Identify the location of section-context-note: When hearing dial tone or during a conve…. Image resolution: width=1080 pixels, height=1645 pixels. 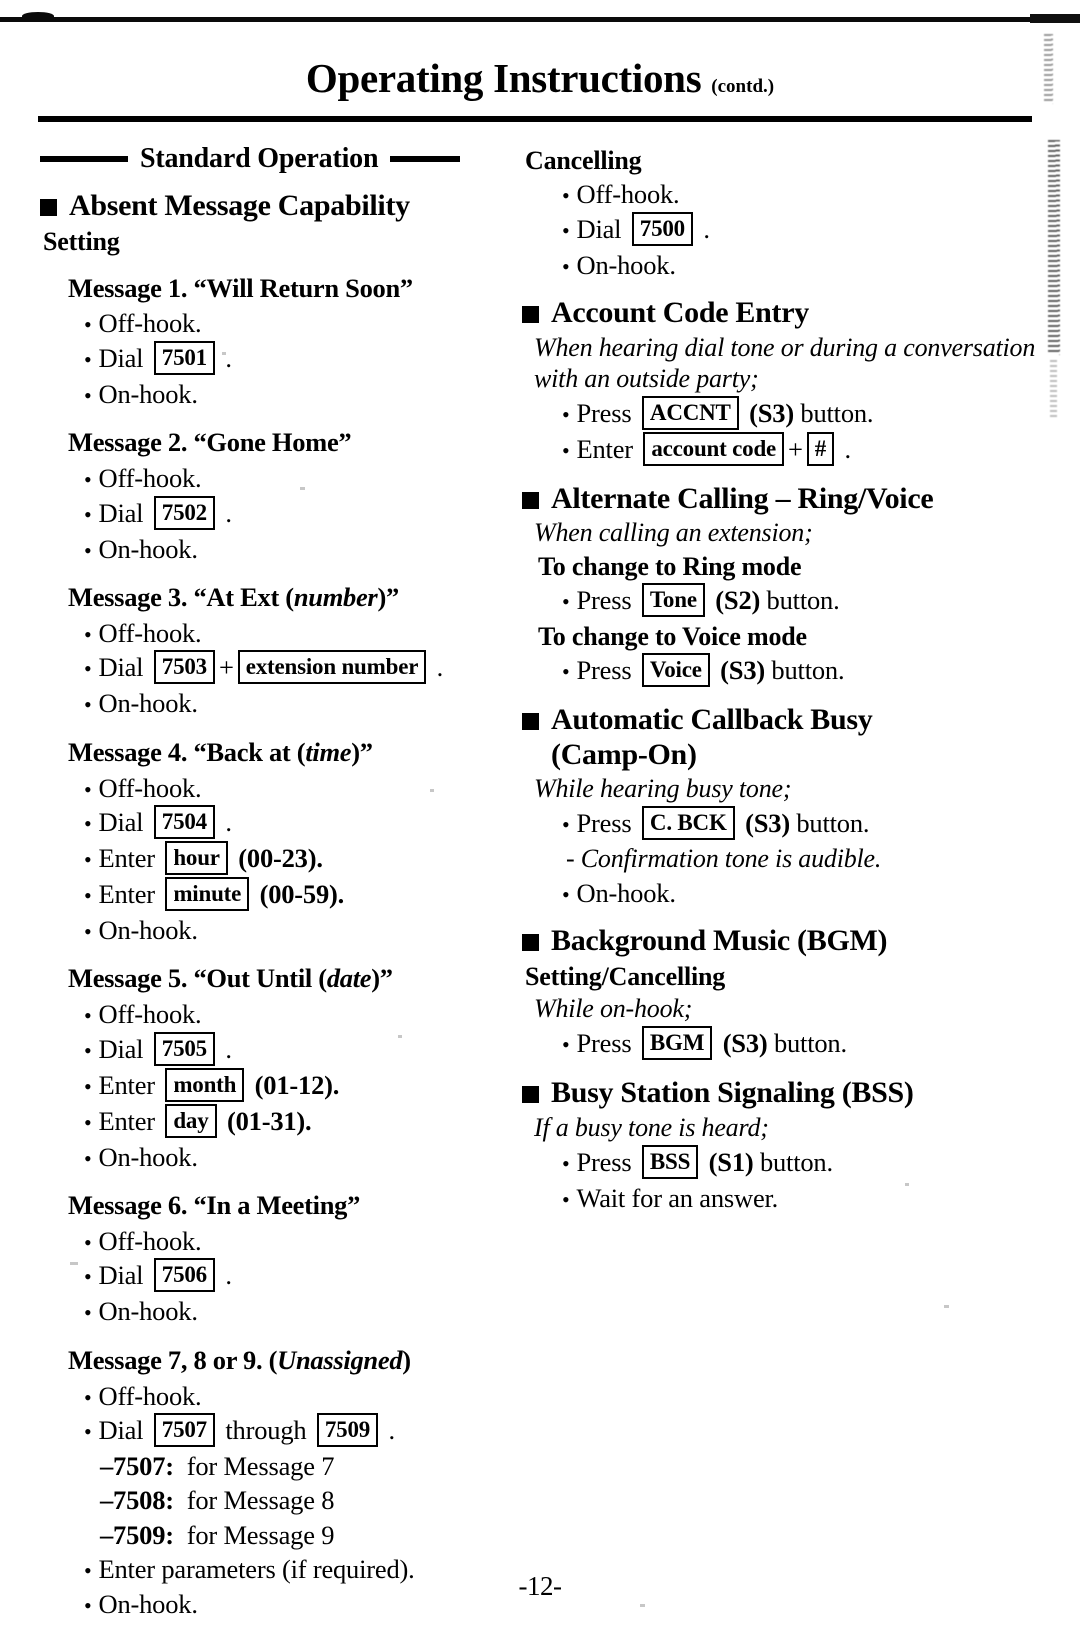
(785, 362).